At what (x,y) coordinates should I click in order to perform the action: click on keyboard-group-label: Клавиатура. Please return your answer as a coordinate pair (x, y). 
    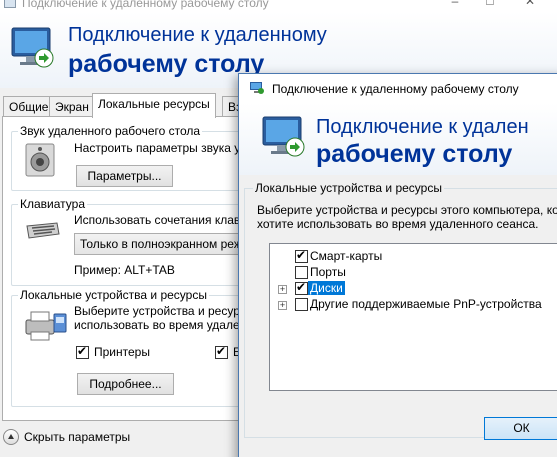
    Looking at the image, I should click on (52, 204).